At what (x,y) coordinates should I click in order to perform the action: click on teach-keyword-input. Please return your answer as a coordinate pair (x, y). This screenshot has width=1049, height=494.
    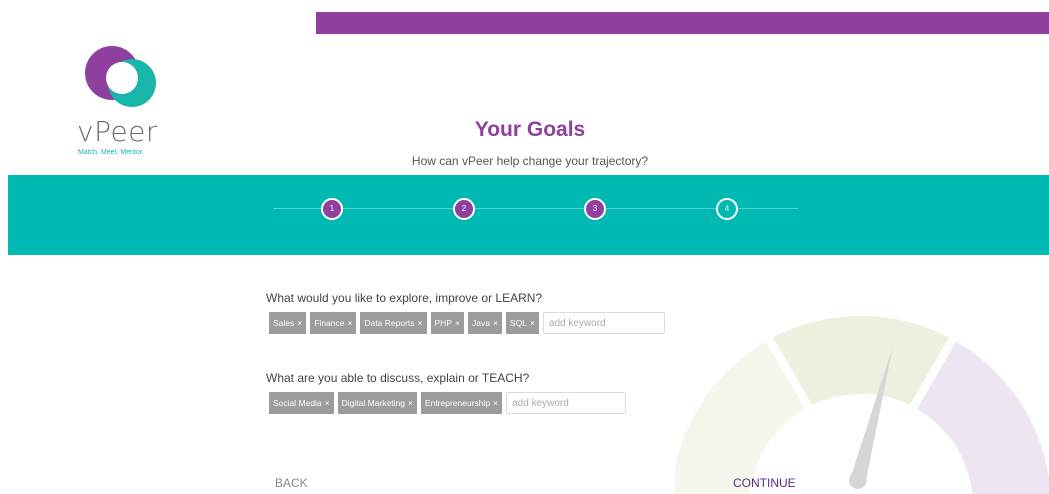
    Looking at the image, I should click on (566, 403).